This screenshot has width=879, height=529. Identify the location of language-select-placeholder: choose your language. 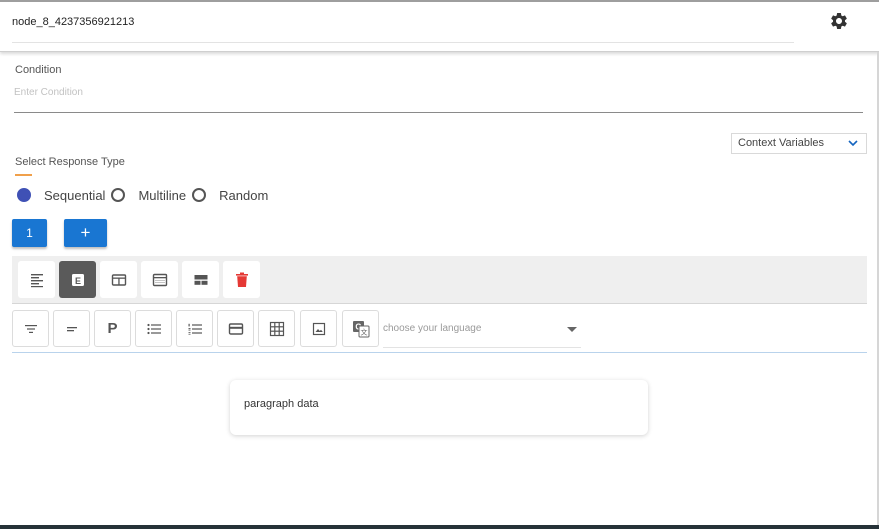
(432, 328).